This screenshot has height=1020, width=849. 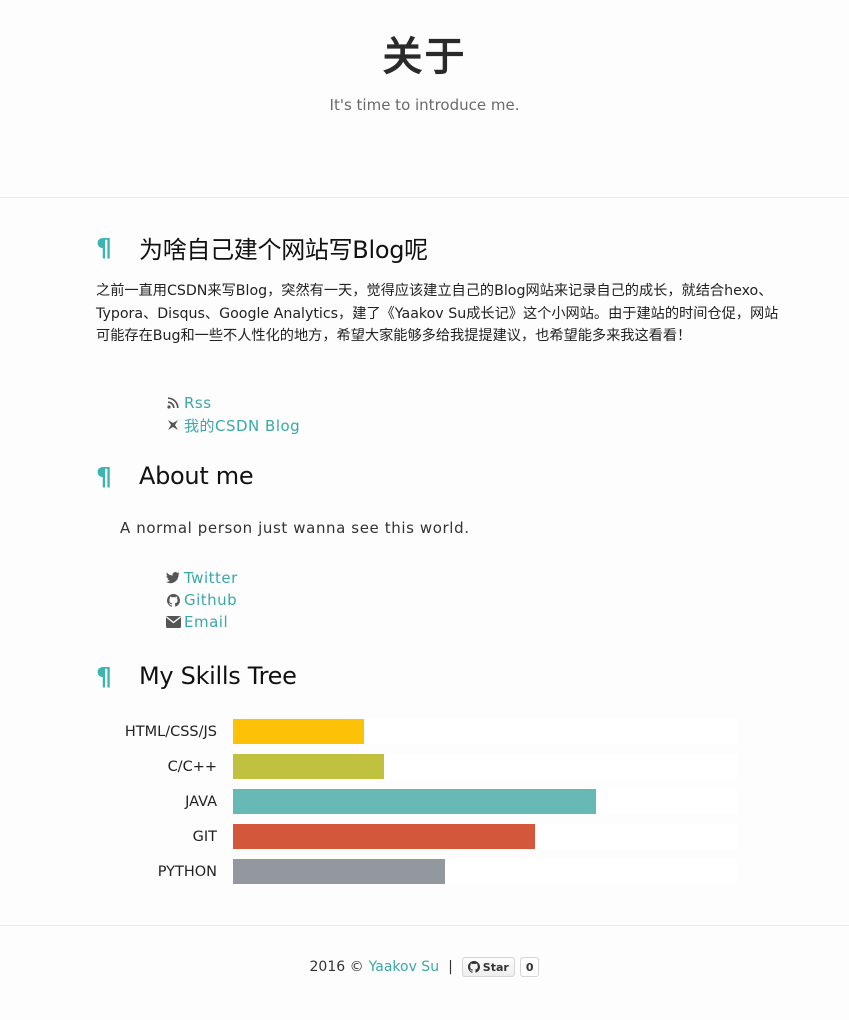 I want to click on link-item-twitter: Twitter, so click(x=201, y=578).